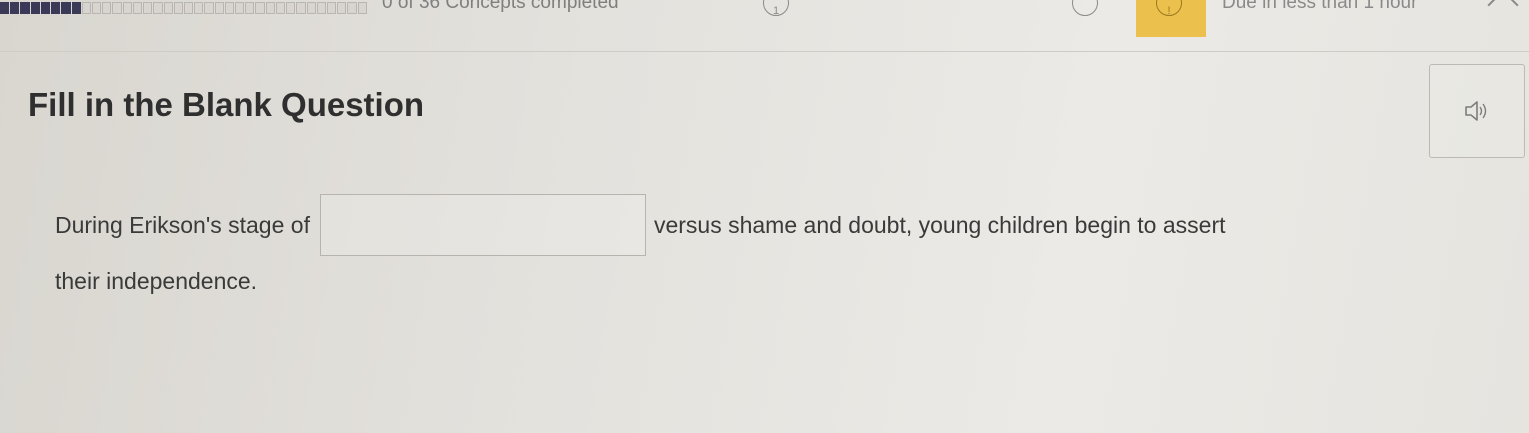  Describe the element at coordinates (1320, 6) in the screenshot. I see `due-time-text: Due in less than 1 hour` at that location.